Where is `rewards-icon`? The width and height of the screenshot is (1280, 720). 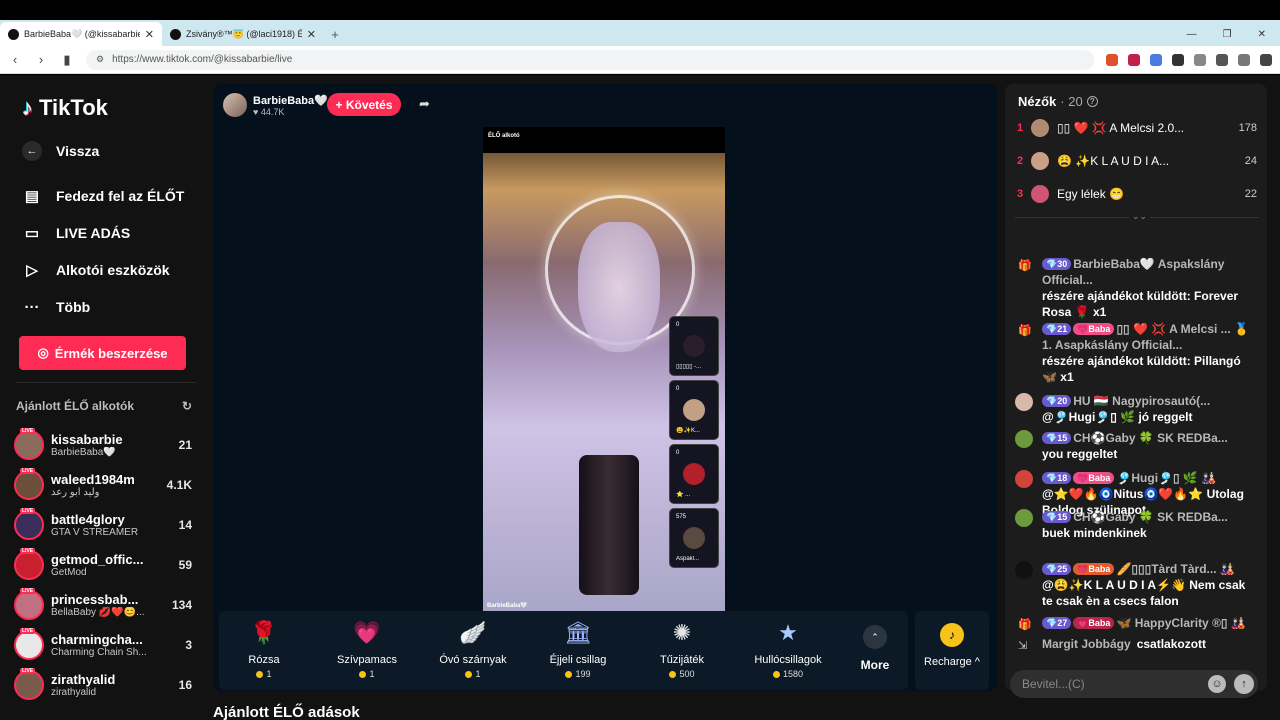
rewards-icon is located at coordinates (1134, 59).